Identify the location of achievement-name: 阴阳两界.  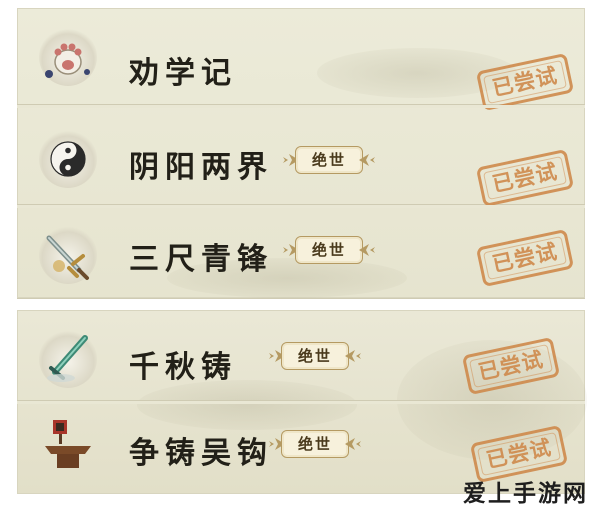
(201, 167).